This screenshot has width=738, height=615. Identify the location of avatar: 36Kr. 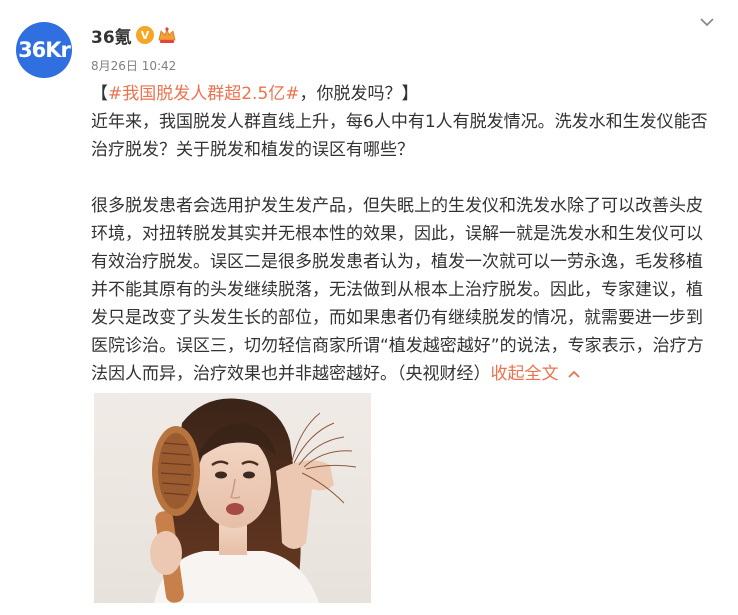
(44, 50).